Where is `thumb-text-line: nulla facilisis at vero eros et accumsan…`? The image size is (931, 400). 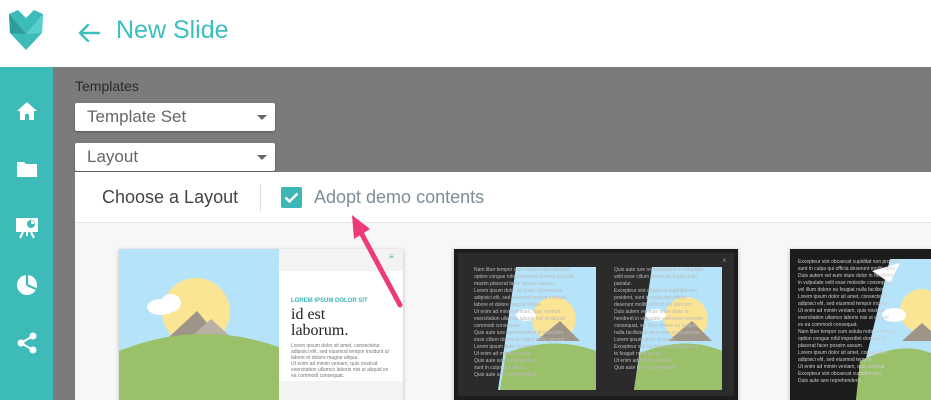
thumb-text-line: nulla facilisis at vero eros et accumsan… is located at coordinates (657, 333).